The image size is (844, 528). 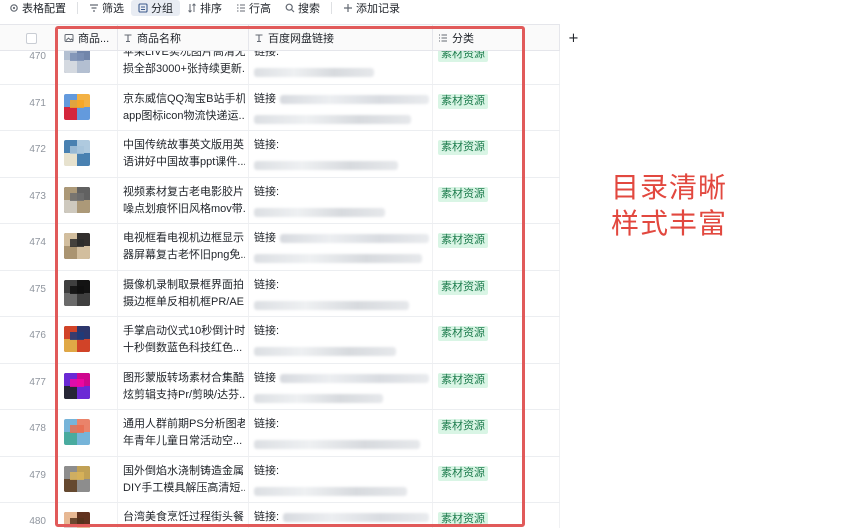 I want to click on table-row: 473 视频素材复古老电影胶片 噪点划痕怀旧风格mov带... 链接: 素材资源, so click(x=280, y=201).